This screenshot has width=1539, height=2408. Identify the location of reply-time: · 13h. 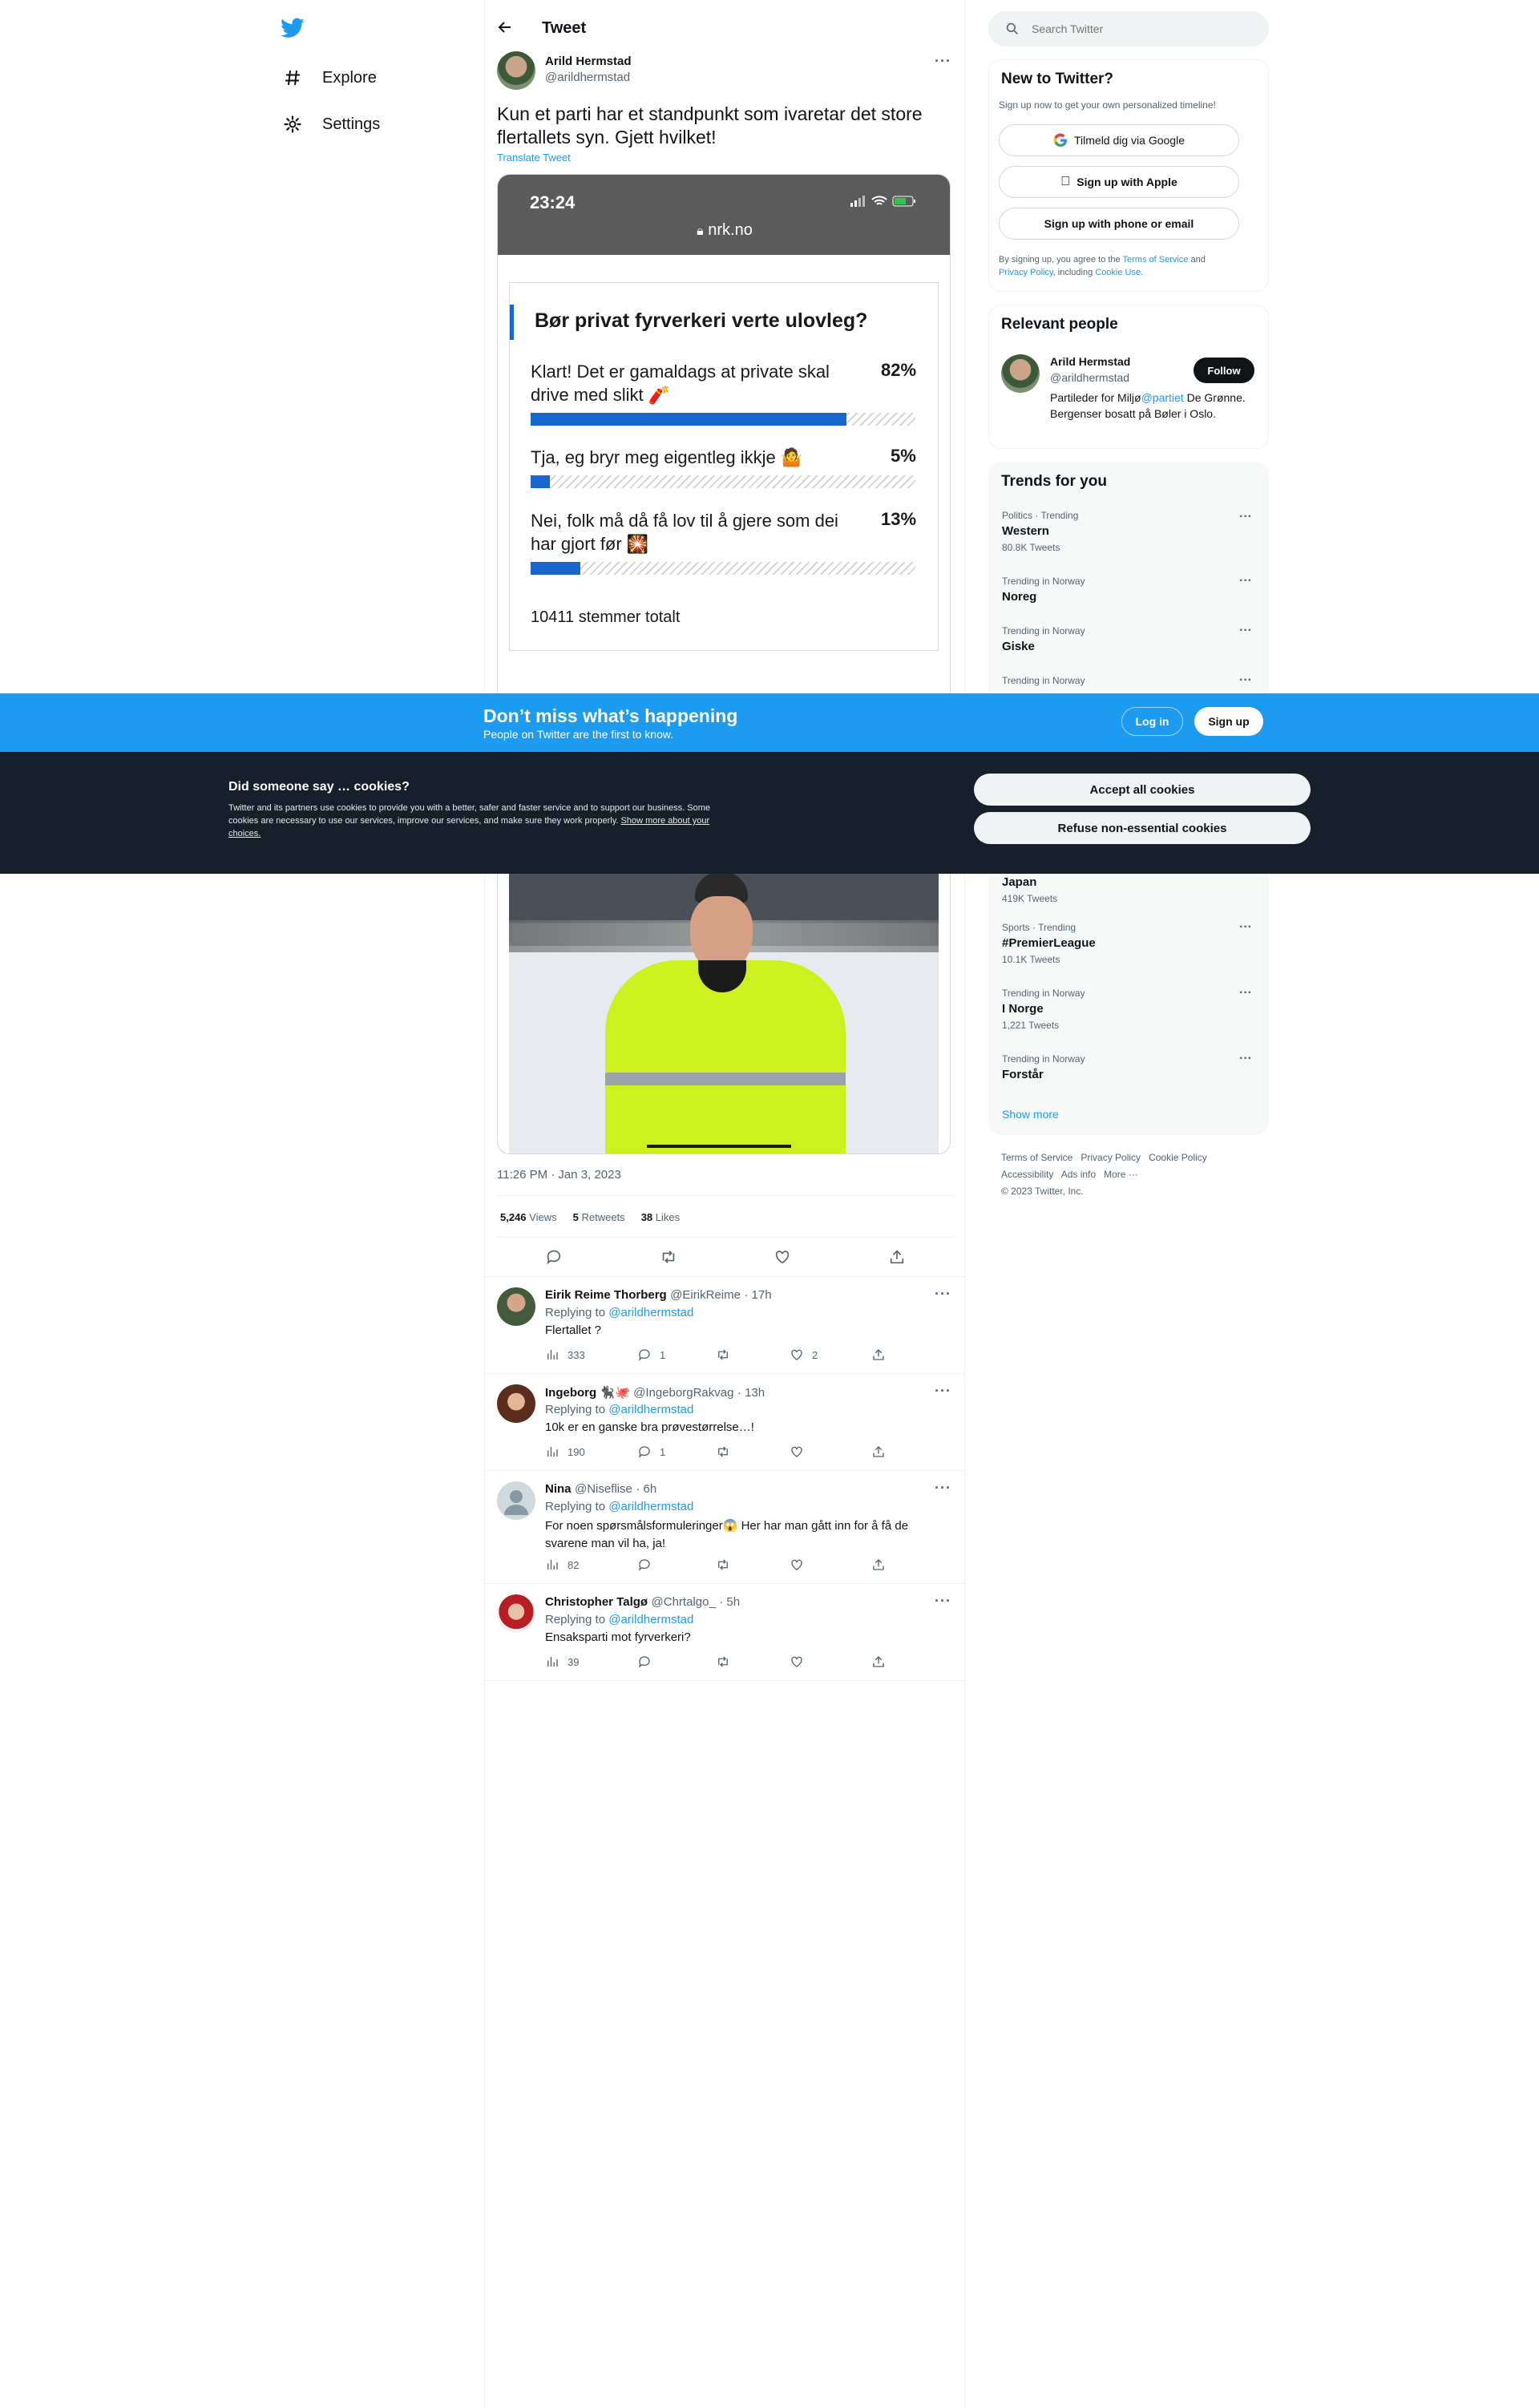
(751, 1393).